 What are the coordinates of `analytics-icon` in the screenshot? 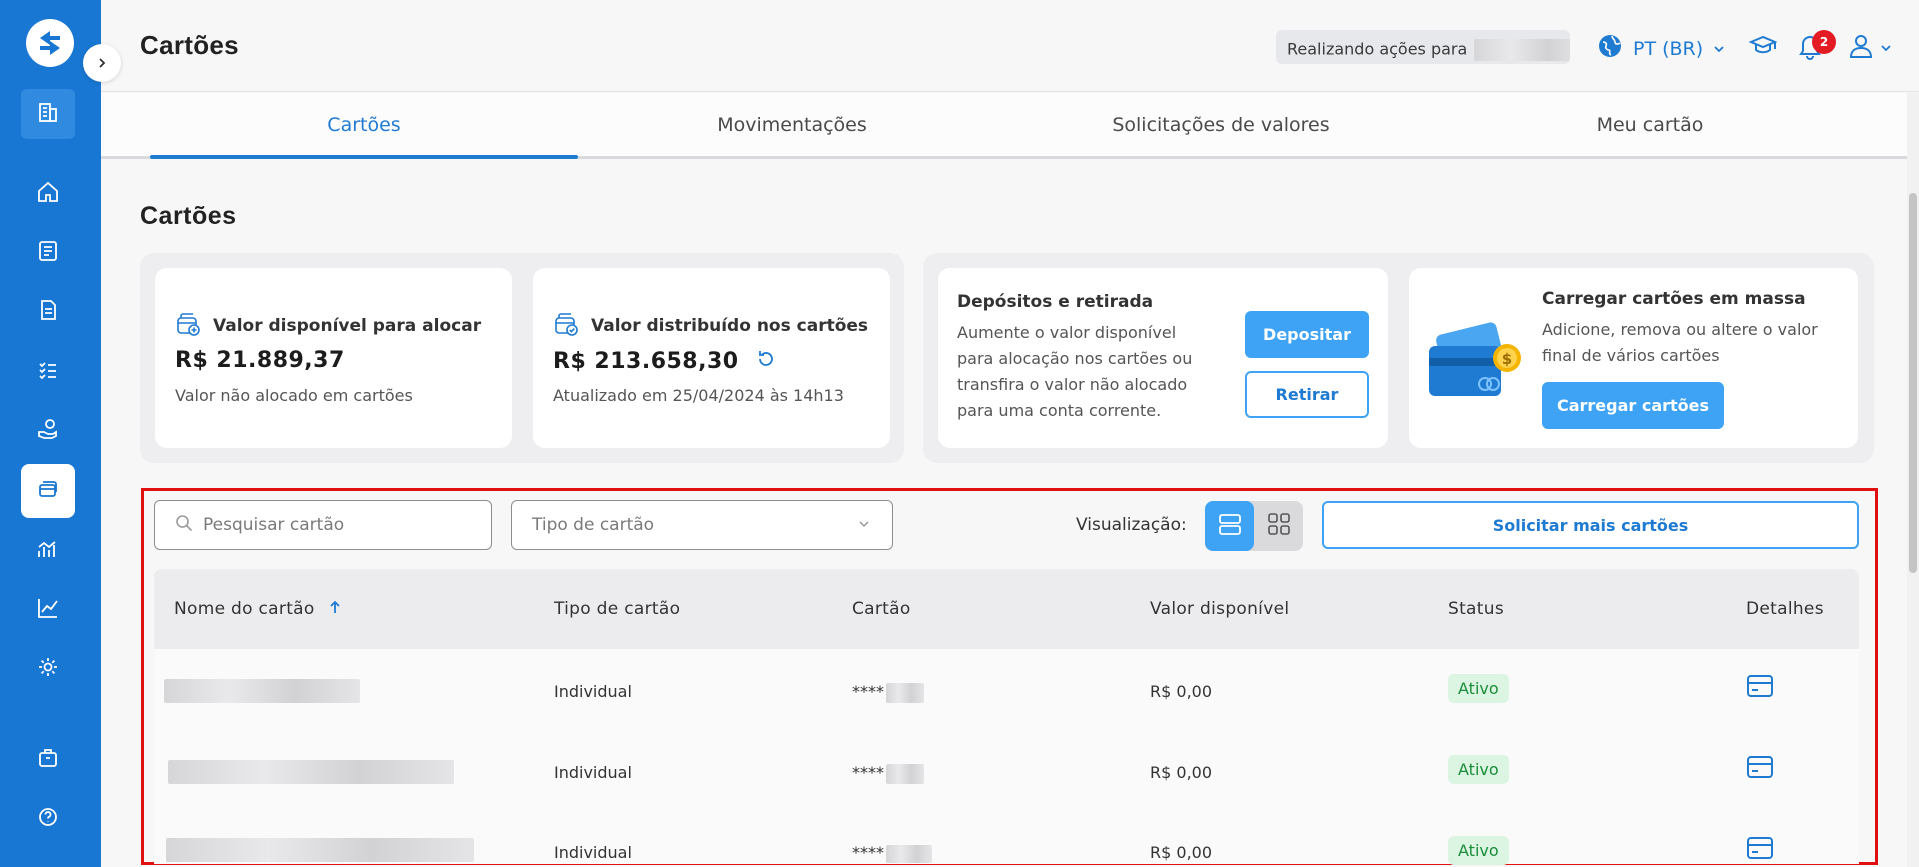 It's located at (48, 551).